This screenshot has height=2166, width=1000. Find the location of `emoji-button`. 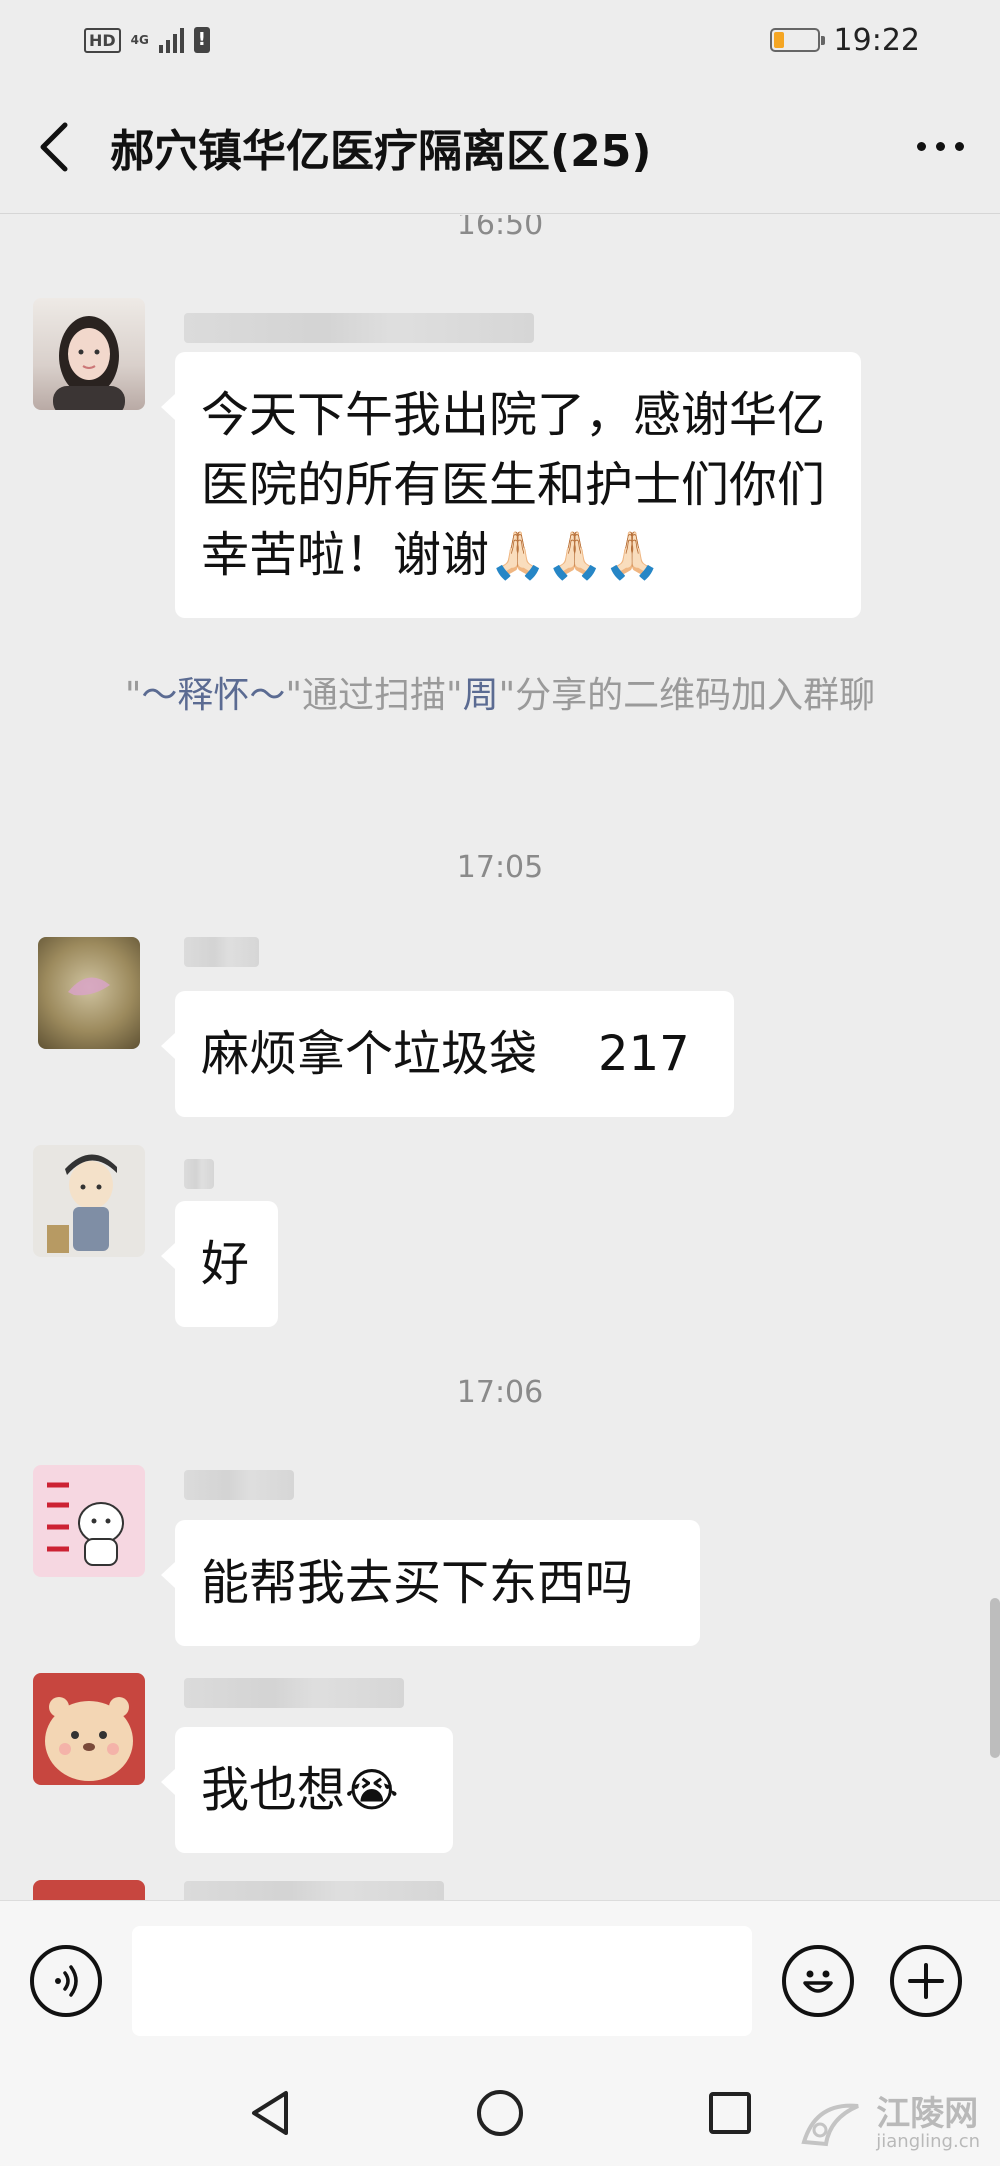

emoji-button is located at coordinates (818, 1980).